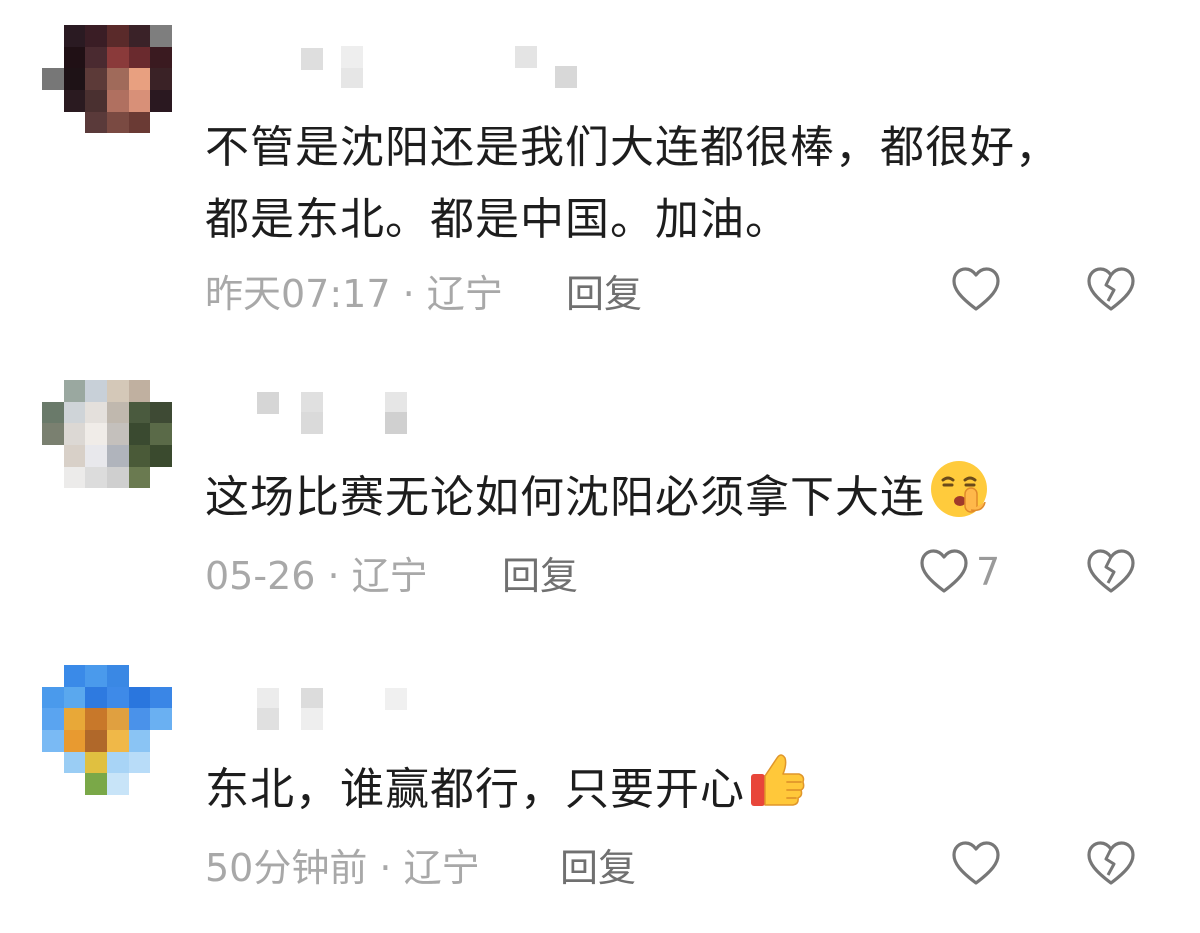 The width and height of the screenshot is (1200, 933). Describe the element at coordinates (342, 868) in the screenshot. I see `comment-meta: 50分钟前 · 辽宁` at that location.